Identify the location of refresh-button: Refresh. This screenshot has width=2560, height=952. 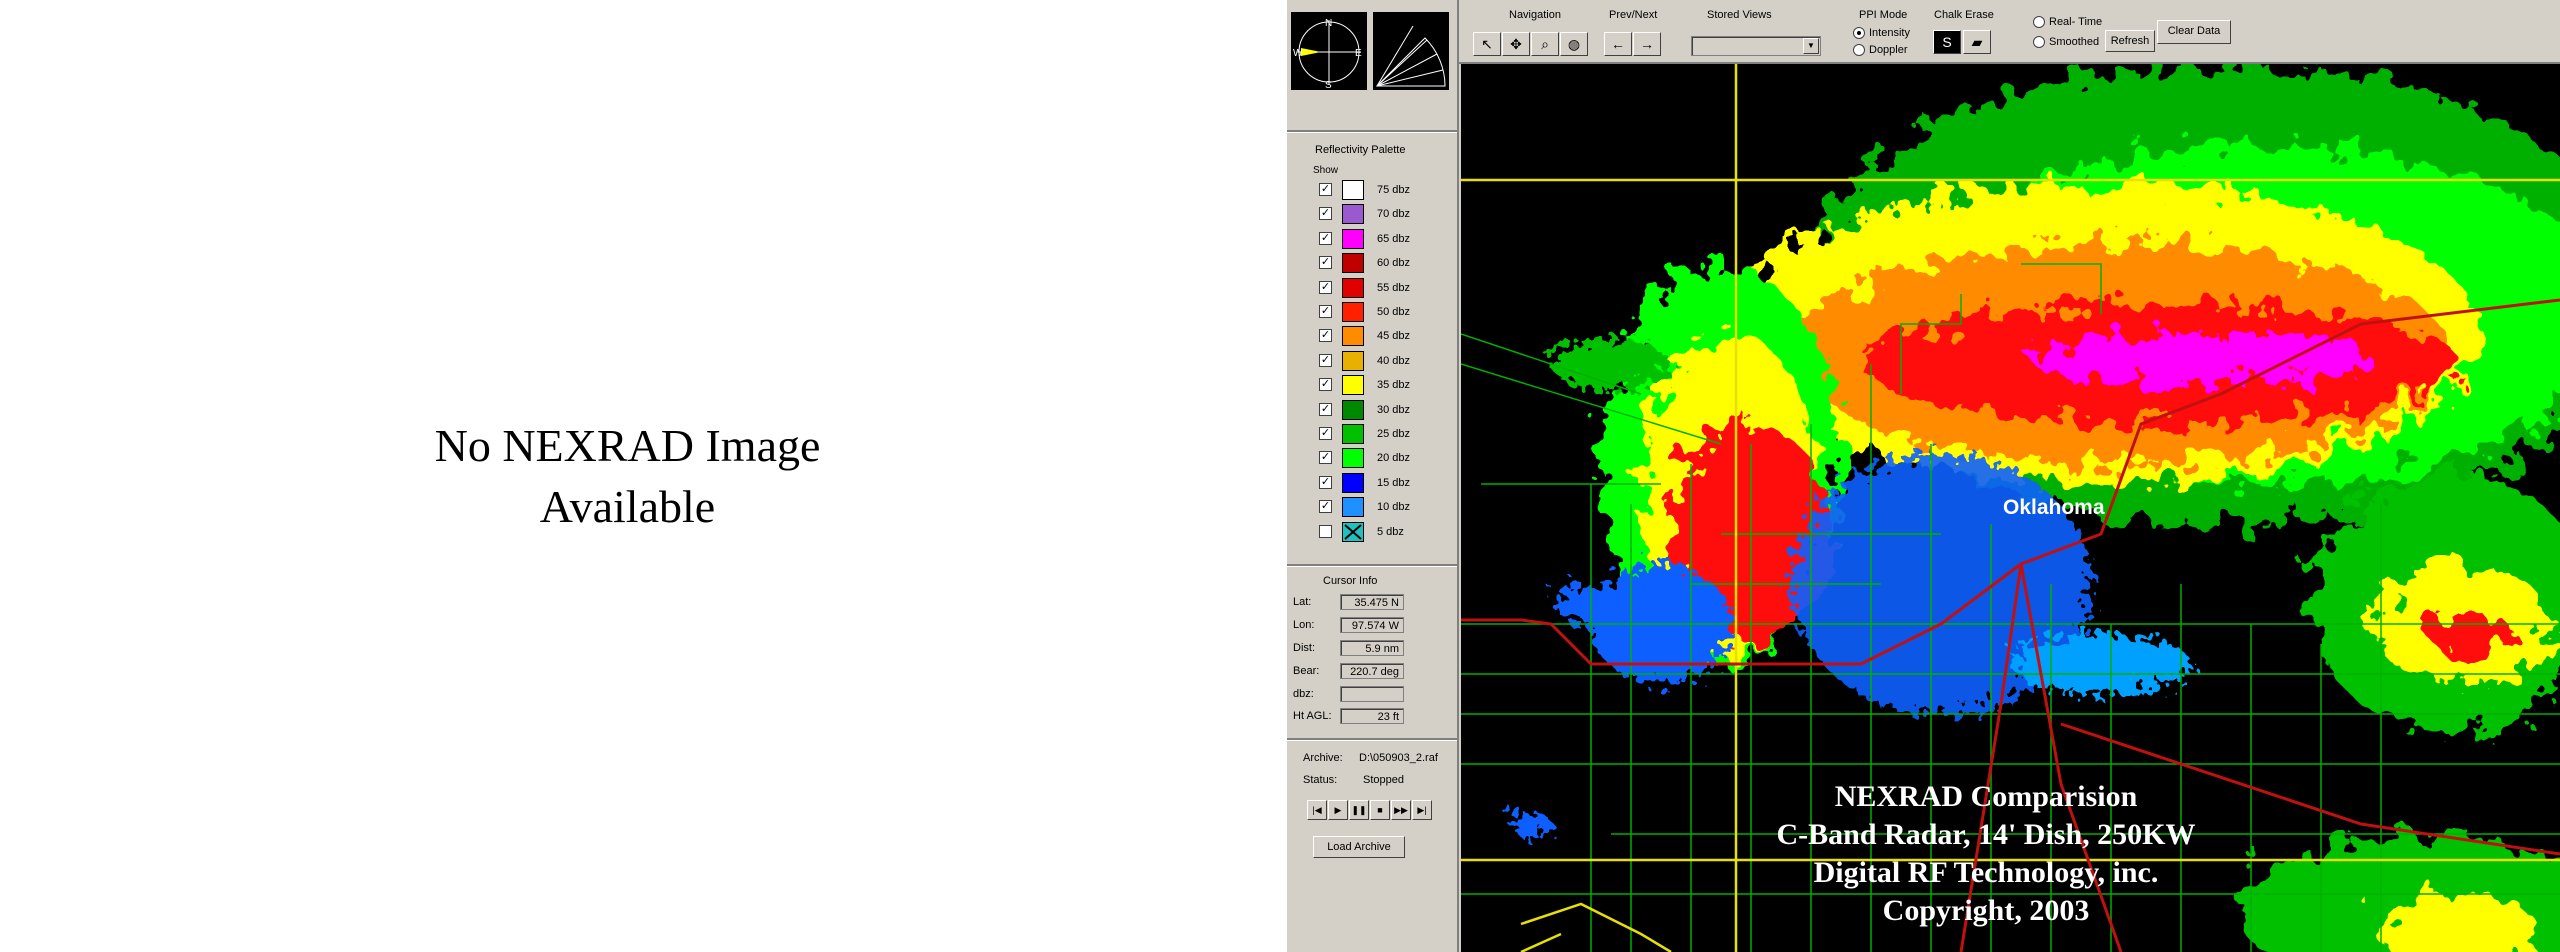
(2130, 41).